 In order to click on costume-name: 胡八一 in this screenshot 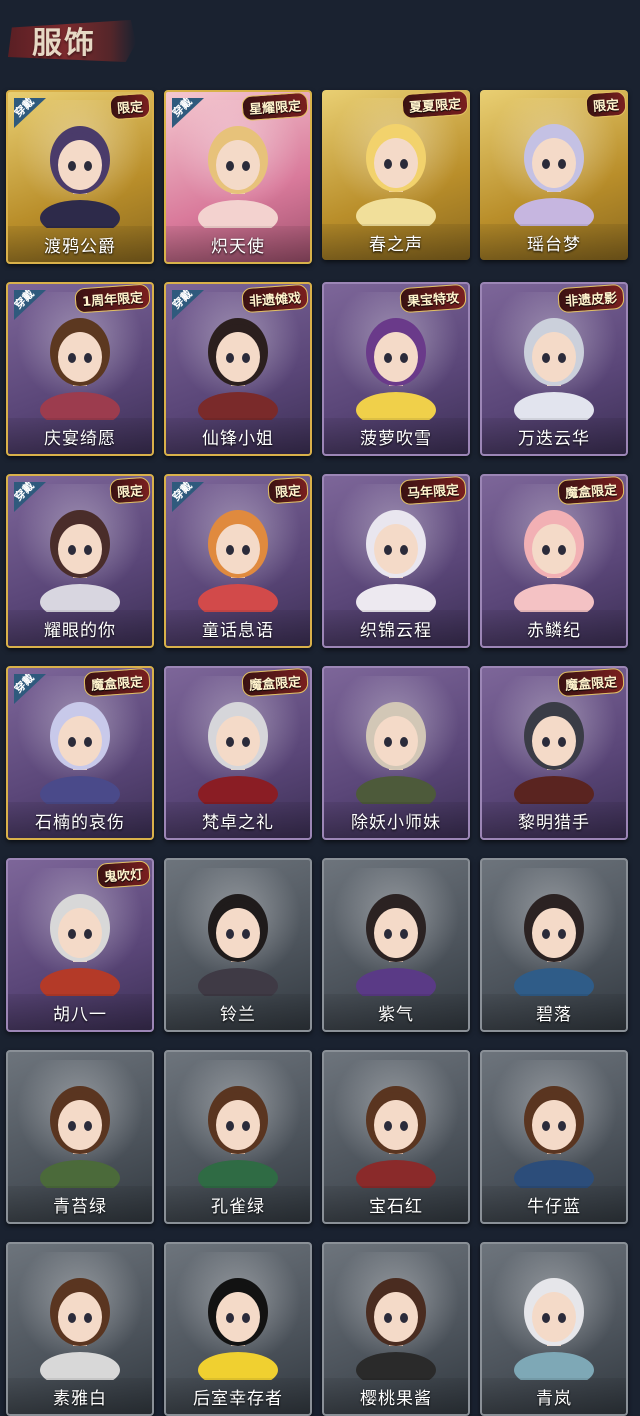, I will do `click(80, 1014)`.